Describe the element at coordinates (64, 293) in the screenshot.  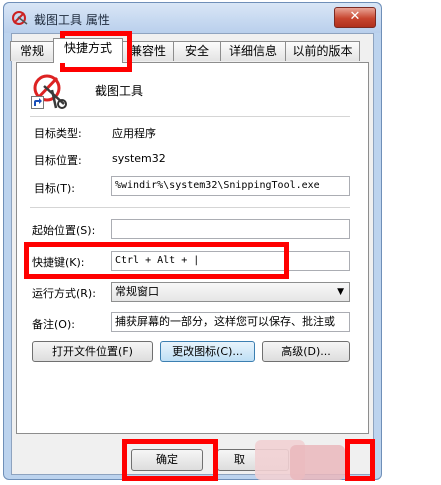
I see `run-label: 运行方式(R):` at that location.